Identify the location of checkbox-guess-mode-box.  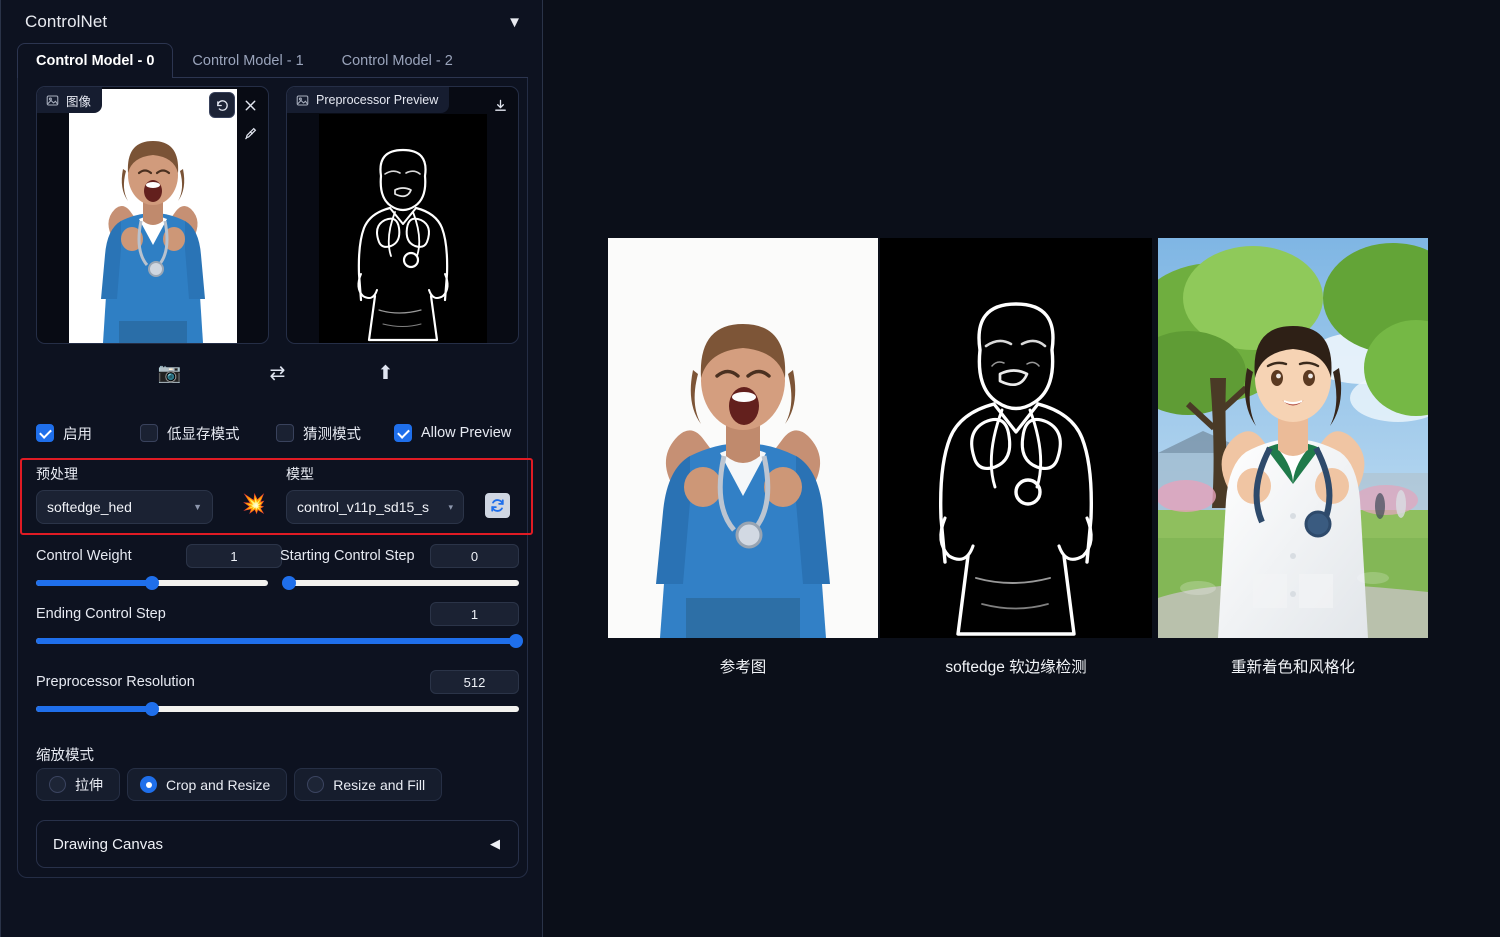
(285, 433).